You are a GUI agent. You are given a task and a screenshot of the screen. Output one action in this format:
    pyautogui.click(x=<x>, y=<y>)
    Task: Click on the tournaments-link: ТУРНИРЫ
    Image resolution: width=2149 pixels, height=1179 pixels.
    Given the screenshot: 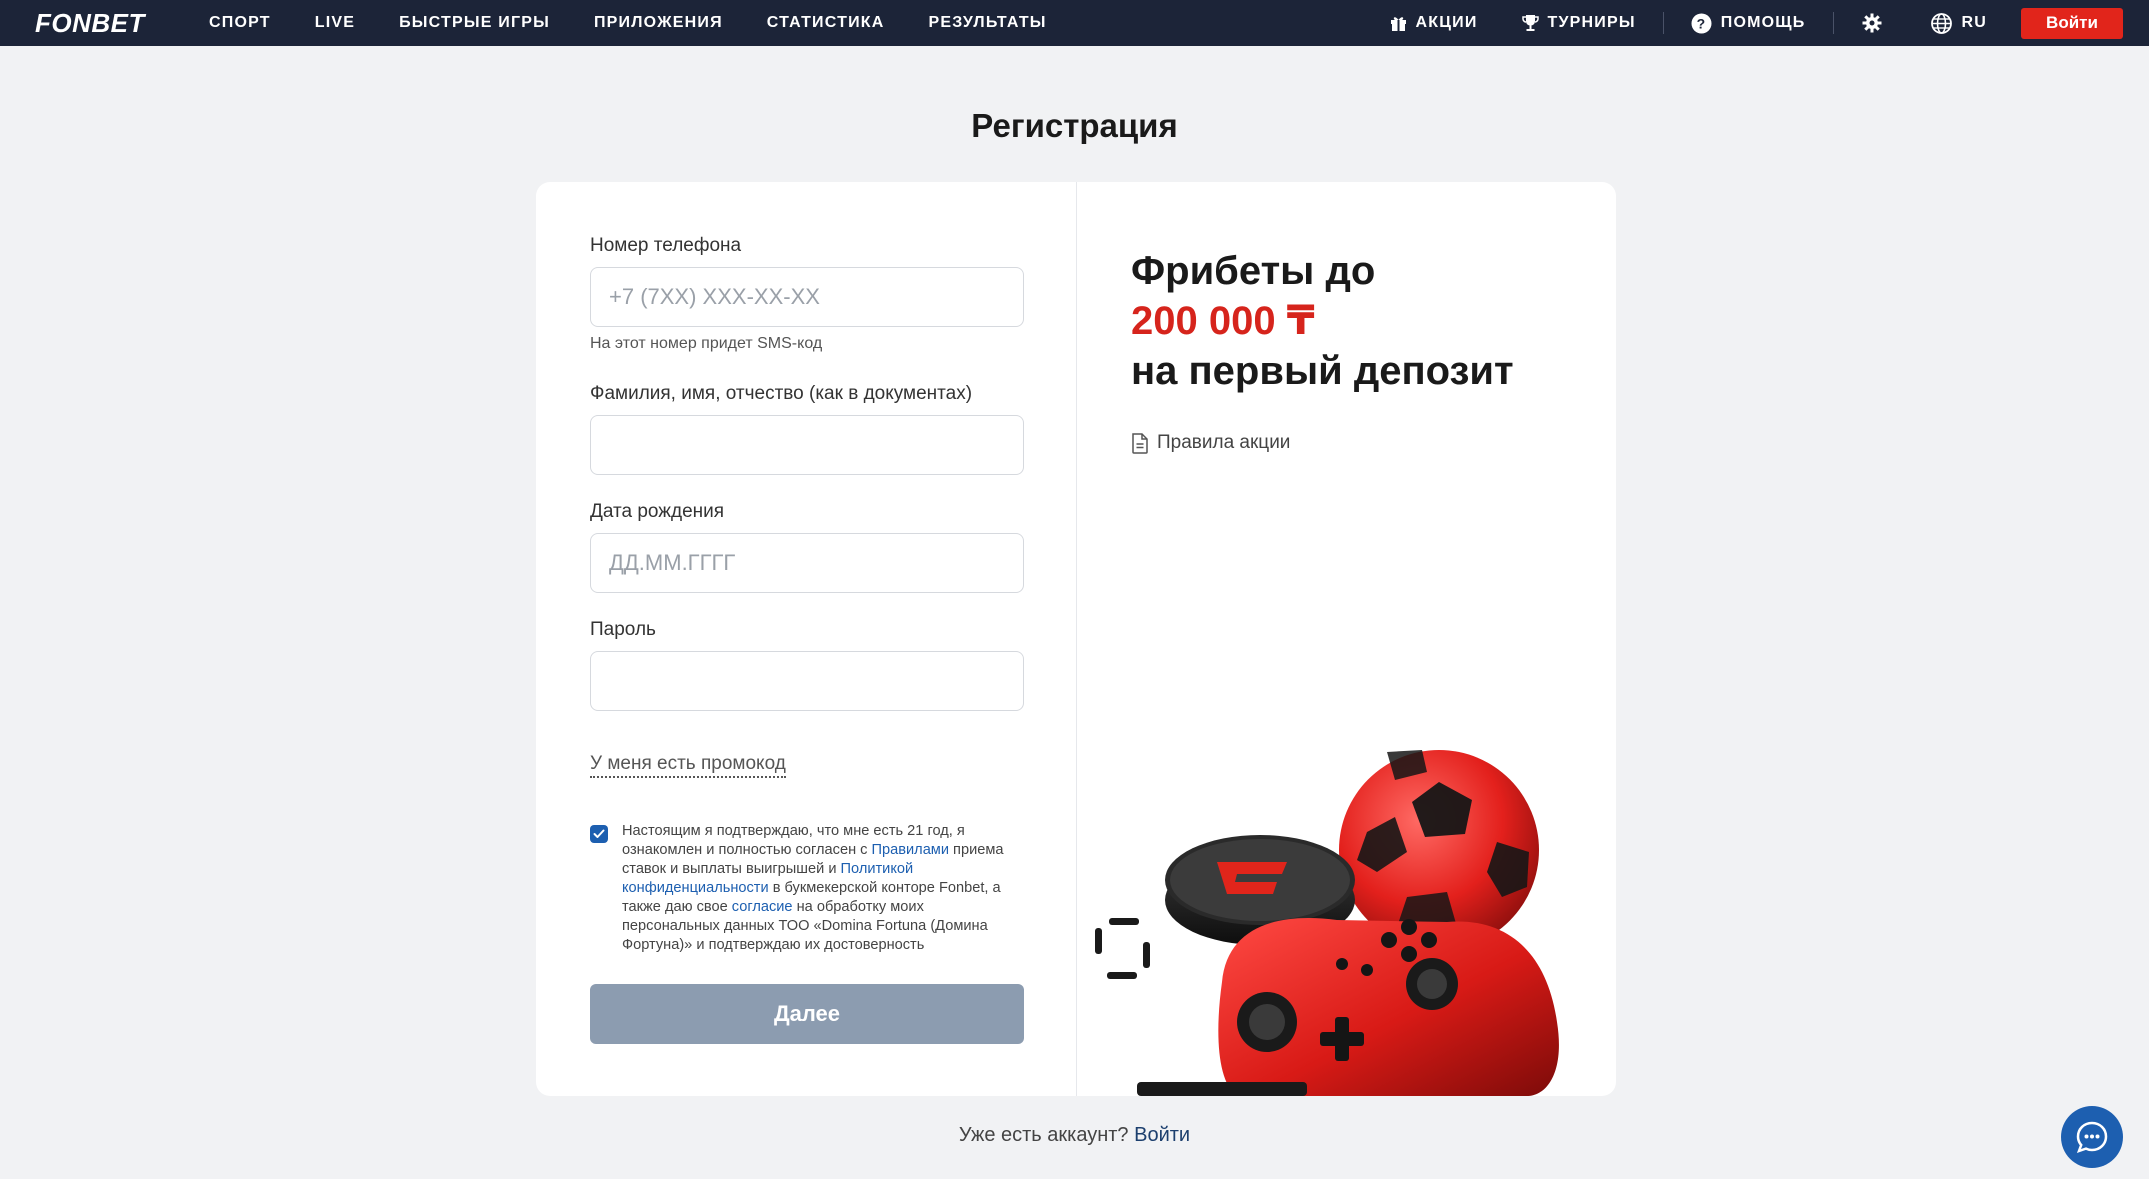 What is the action you would take?
    pyautogui.click(x=1578, y=23)
    